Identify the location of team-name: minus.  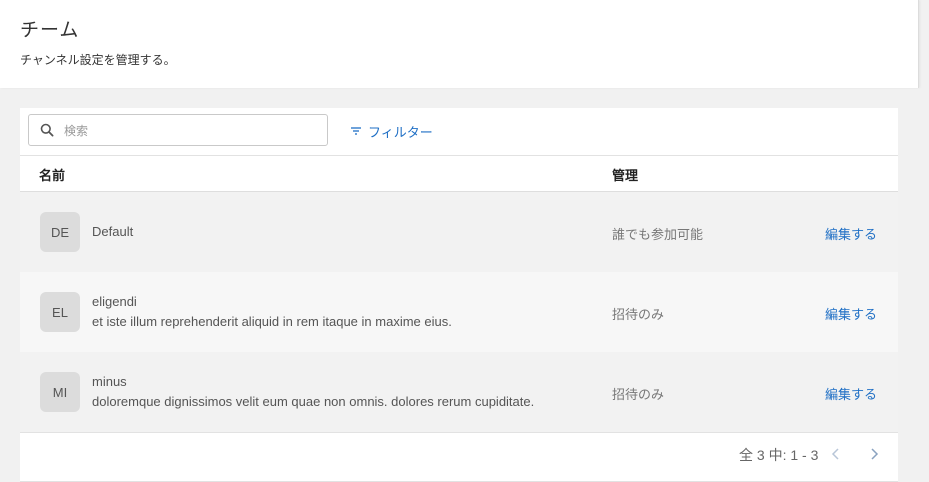
(109, 381).